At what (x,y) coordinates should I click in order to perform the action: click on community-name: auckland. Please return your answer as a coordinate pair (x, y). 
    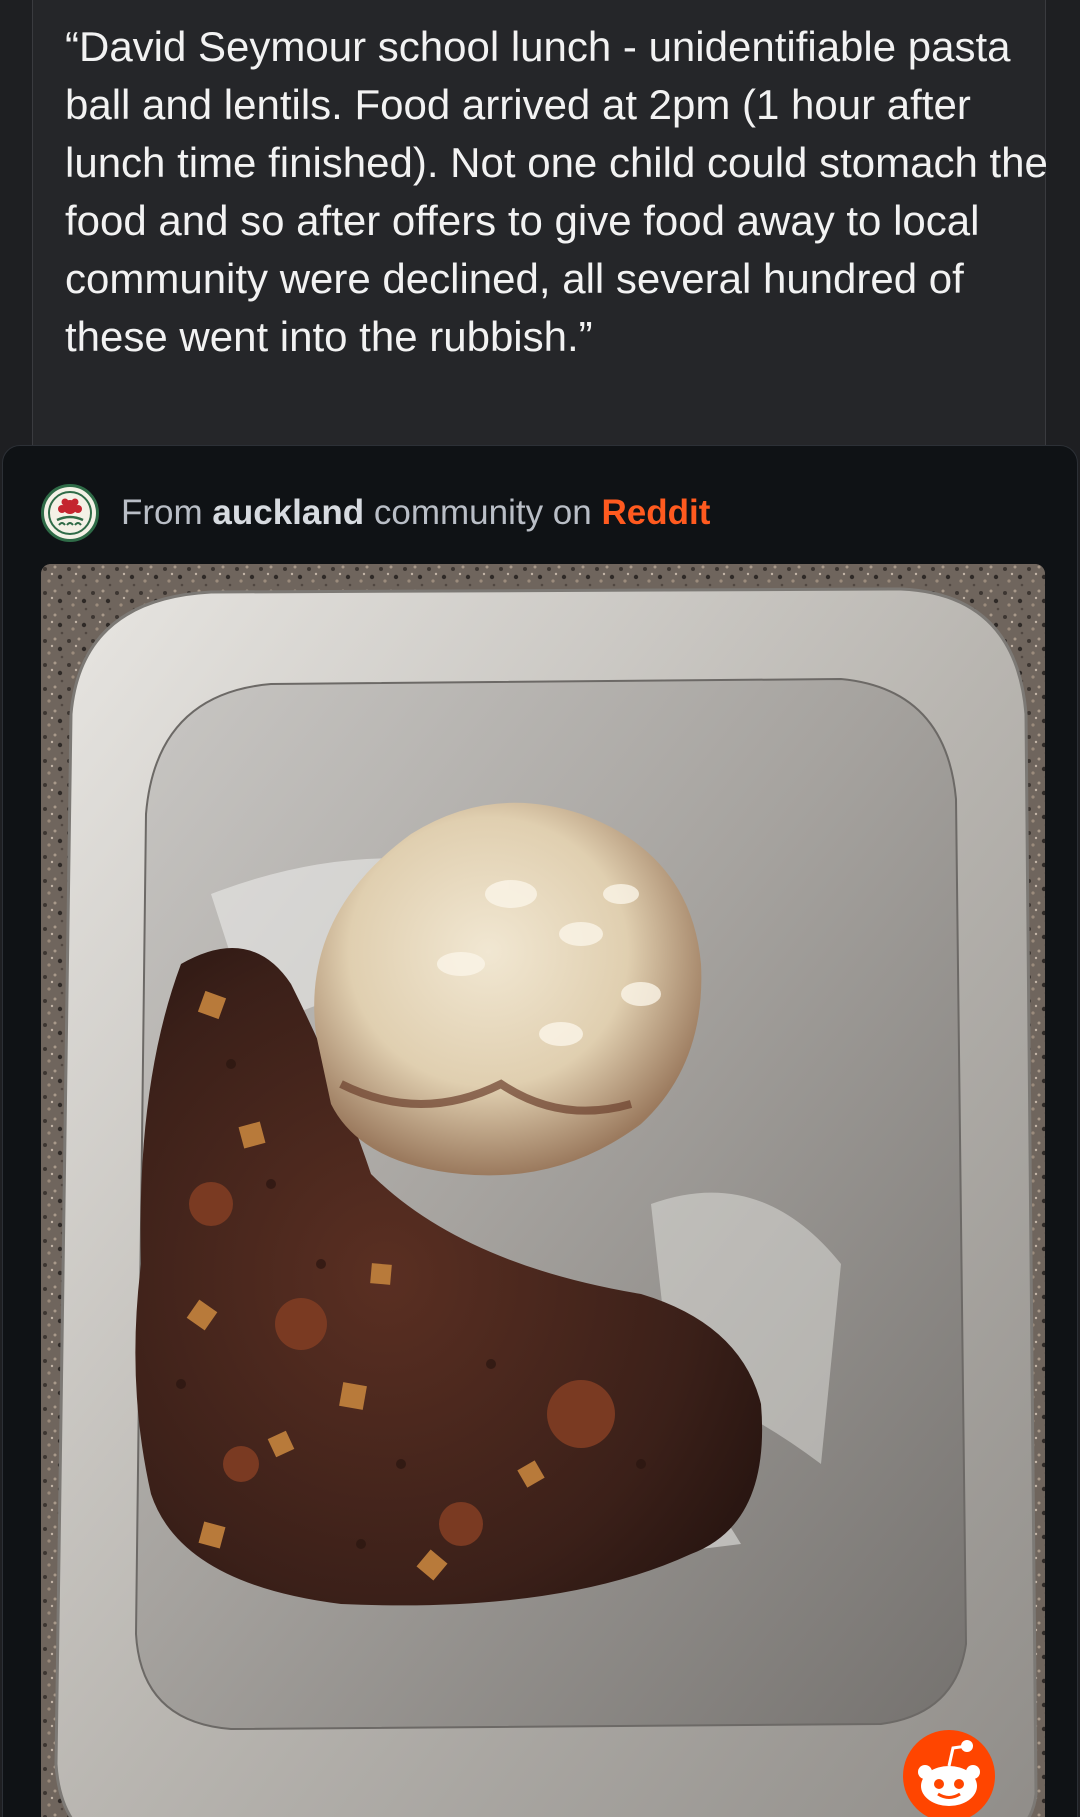
    Looking at the image, I should click on (288, 512).